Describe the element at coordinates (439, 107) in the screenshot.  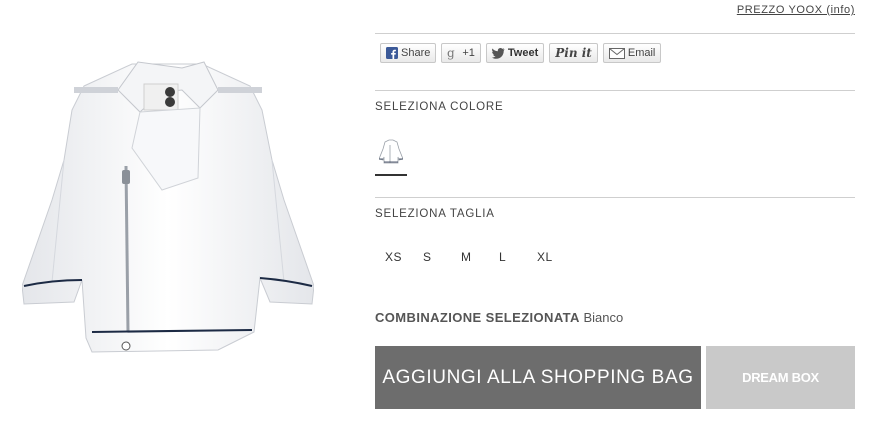
I see `select-color-label: SELEZIONA COLORE` at that location.